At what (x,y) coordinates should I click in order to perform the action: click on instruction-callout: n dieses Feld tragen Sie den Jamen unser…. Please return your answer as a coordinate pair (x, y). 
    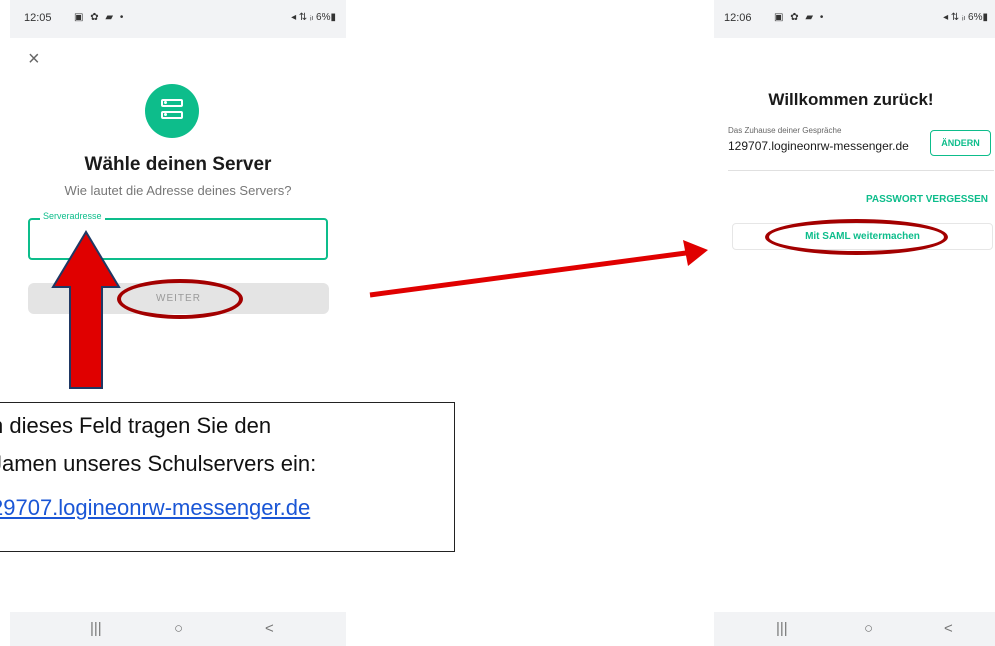
    Looking at the image, I should click on (227, 477).